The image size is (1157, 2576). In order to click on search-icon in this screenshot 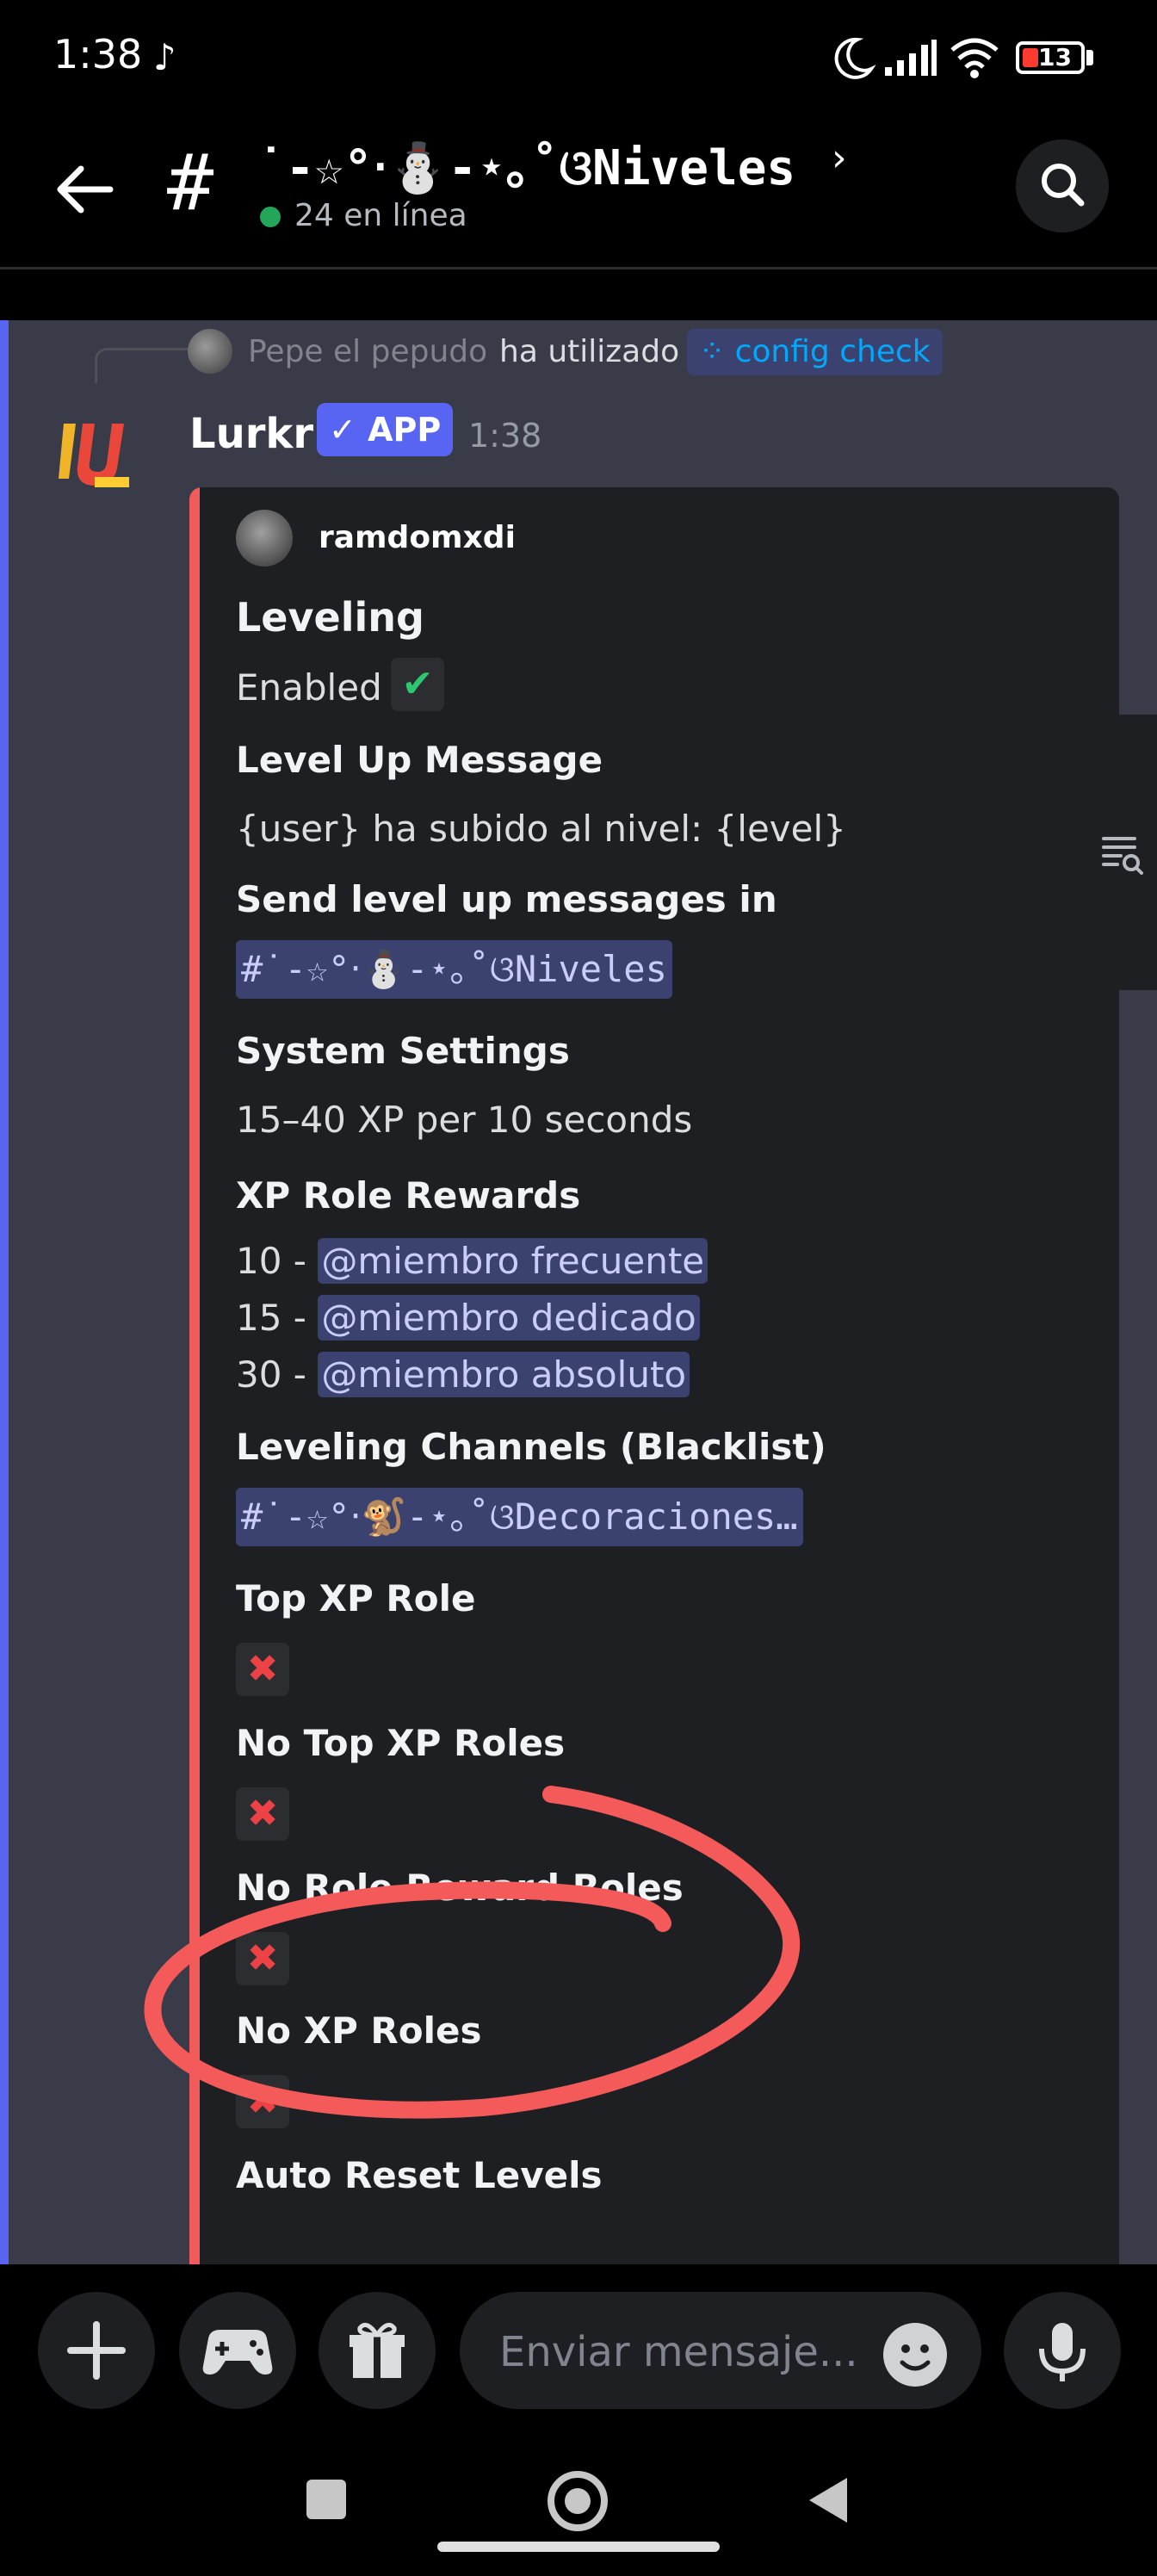, I will do `click(1064, 185)`.